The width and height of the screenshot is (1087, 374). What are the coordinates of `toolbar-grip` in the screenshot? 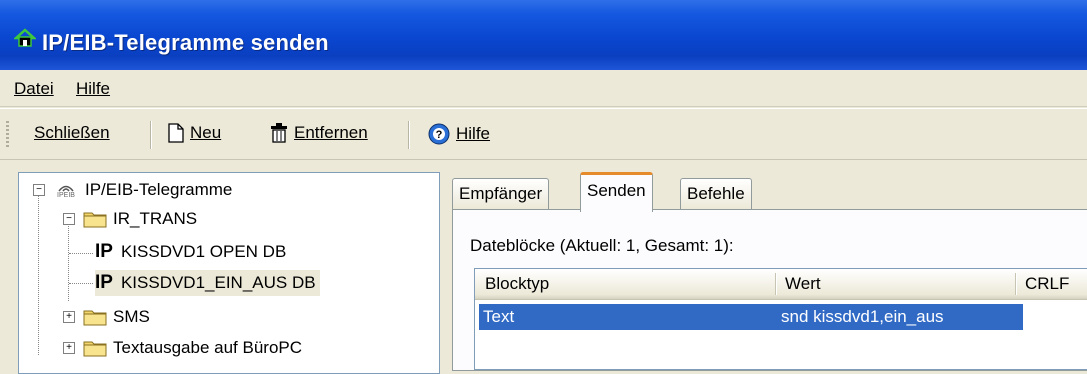 It's located at (7, 135).